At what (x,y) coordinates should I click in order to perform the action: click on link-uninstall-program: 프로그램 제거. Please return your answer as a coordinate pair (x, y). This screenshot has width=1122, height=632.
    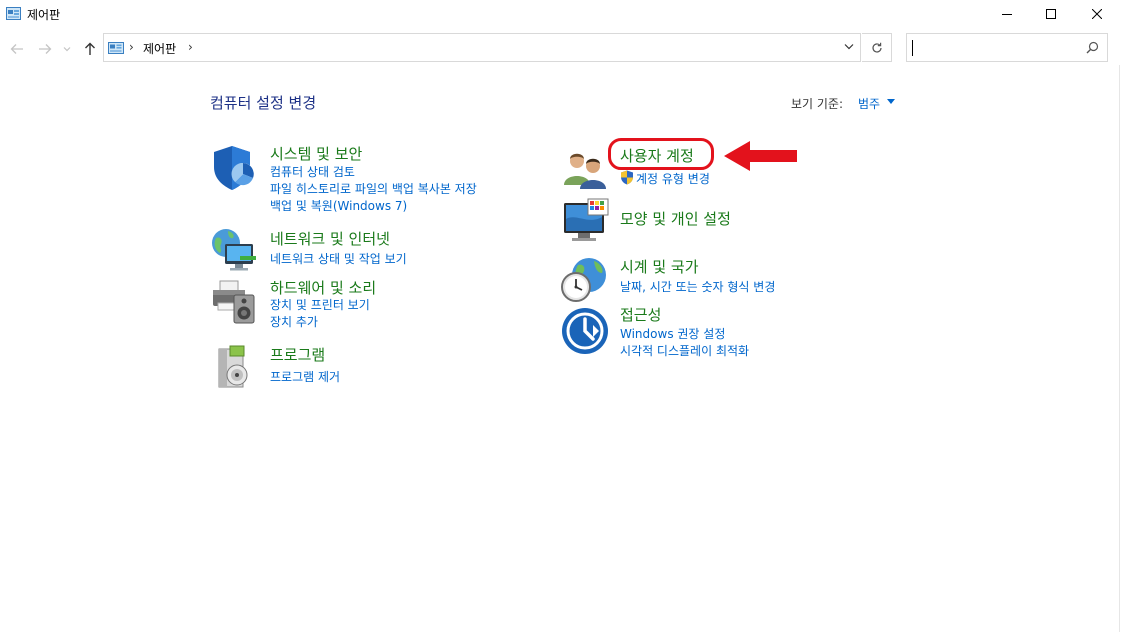
    Looking at the image, I should click on (305, 376).